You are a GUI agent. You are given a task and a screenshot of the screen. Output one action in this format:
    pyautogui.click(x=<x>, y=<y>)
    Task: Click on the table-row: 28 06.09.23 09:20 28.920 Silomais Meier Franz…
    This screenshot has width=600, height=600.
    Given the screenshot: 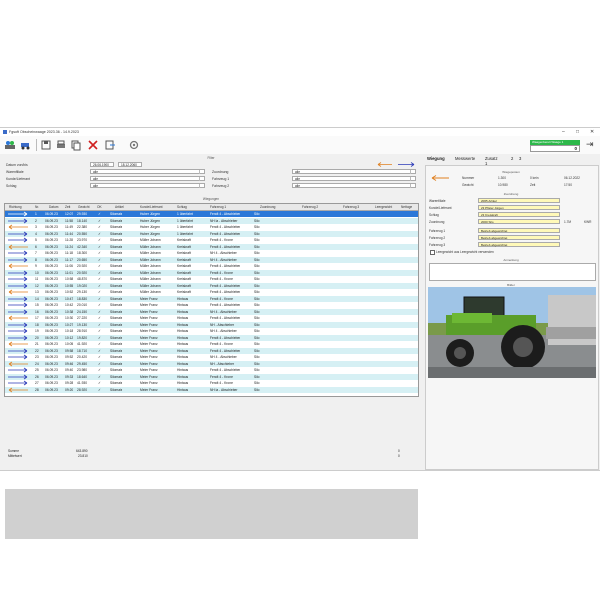 What is the action you would take?
    pyautogui.click(x=211, y=389)
    